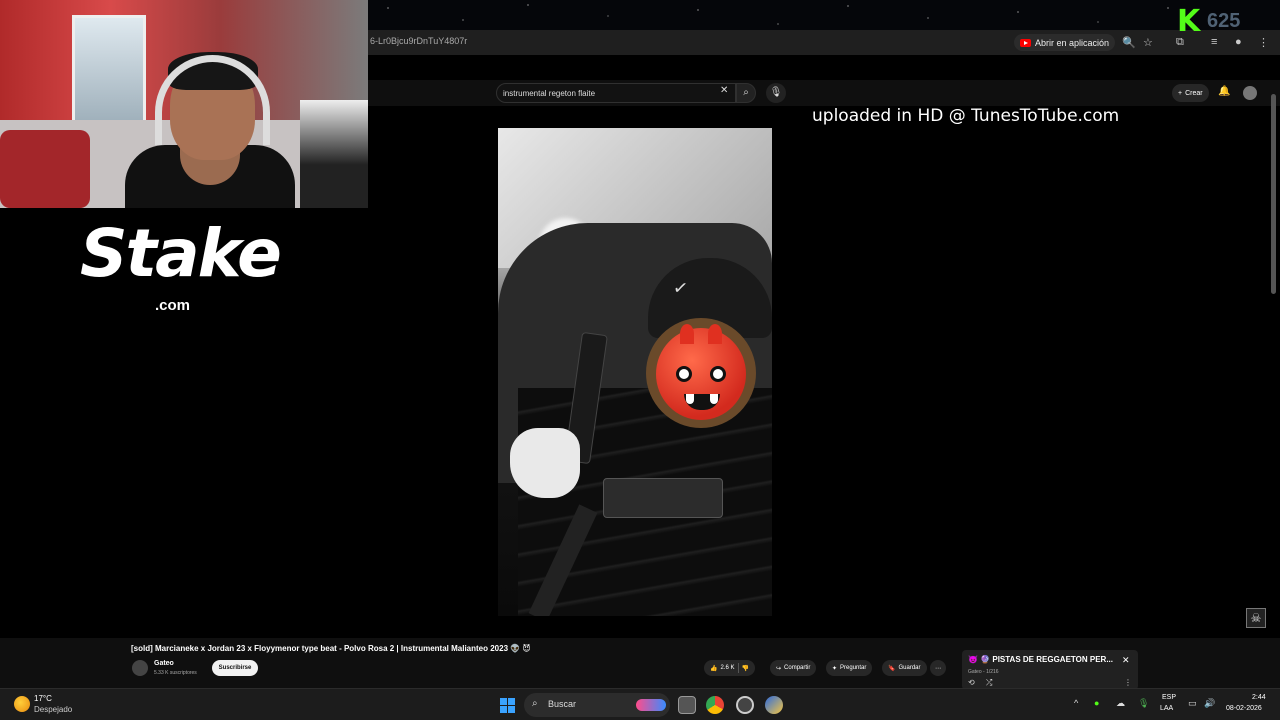 This screenshot has width=1280, height=720. I want to click on chrome-icon, so click(715, 705).